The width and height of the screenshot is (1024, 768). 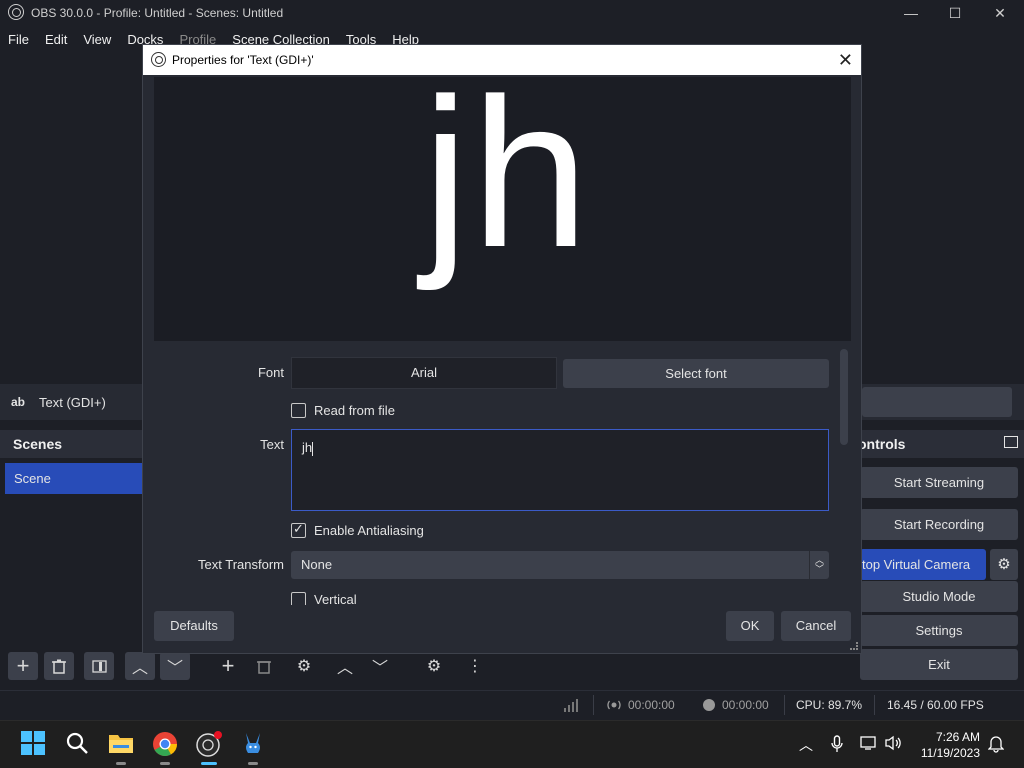 I want to click on exit-button: Exit, so click(x=939, y=664).